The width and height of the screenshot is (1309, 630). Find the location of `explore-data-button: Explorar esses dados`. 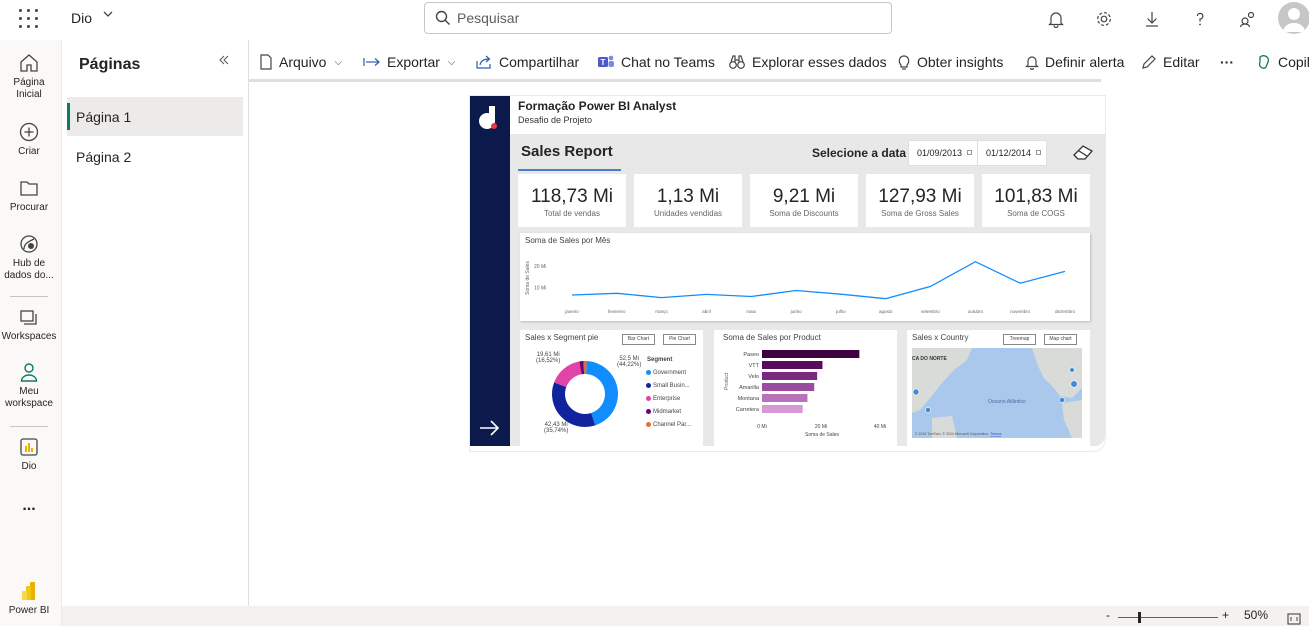

explore-data-button: Explorar esses dados is located at coordinates (807, 62).